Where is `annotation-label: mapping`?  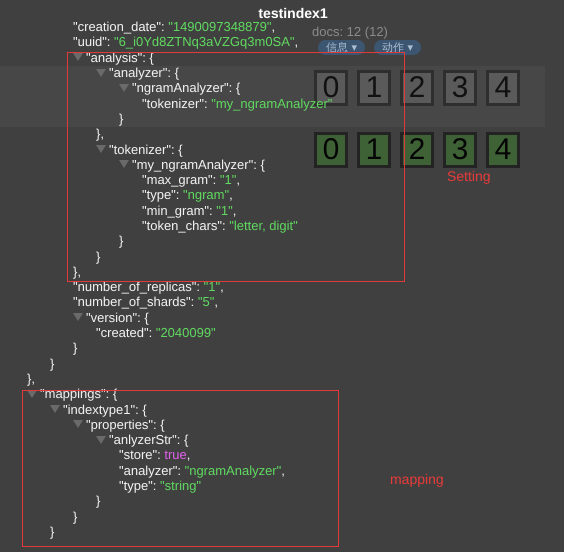
annotation-label: mapping is located at coordinates (417, 479).